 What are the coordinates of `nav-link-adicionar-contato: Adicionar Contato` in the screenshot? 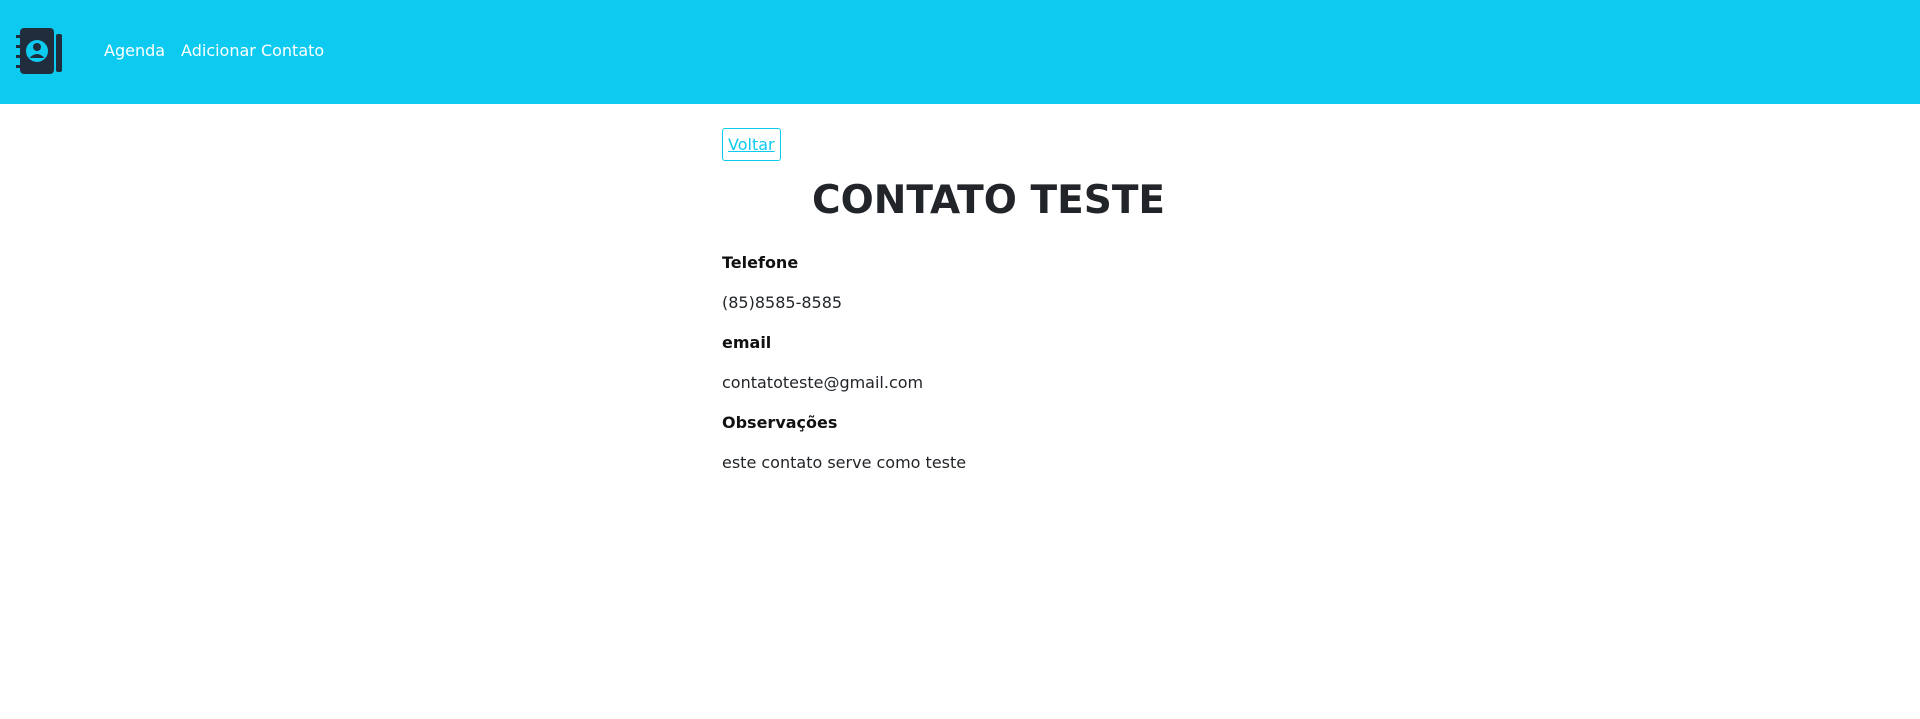 It's located at (252, 51).